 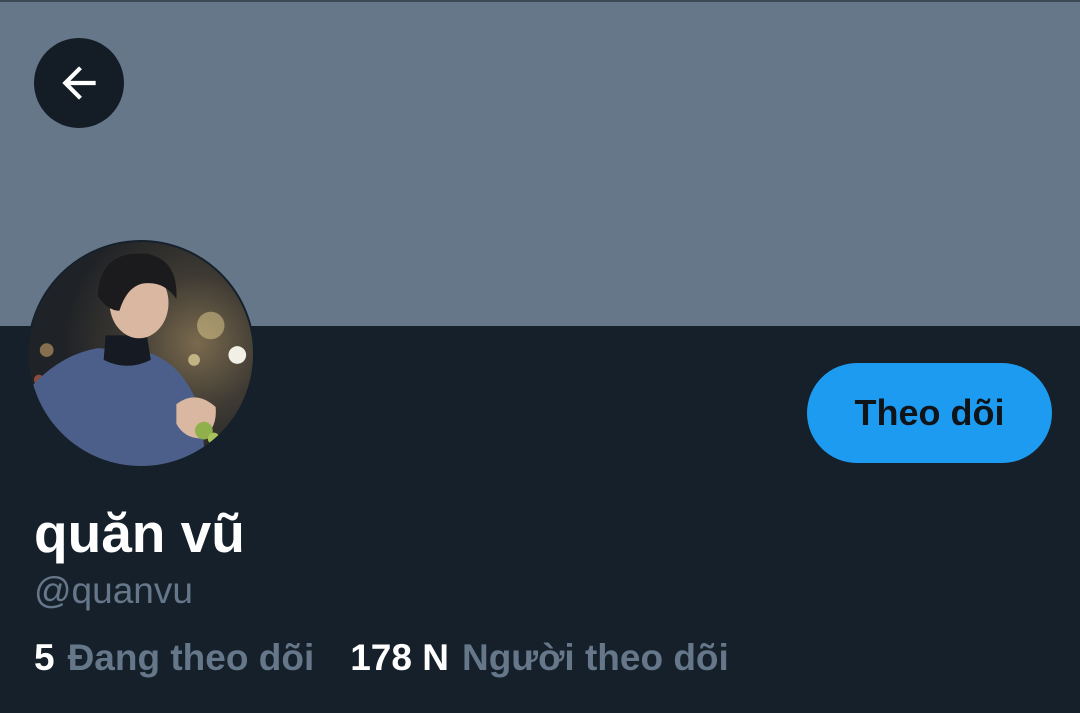 What do you see at coordinates (595, 657) in the screenshot?
I see `followers-label: Người theo dõi` at bounding box center [595, 657].